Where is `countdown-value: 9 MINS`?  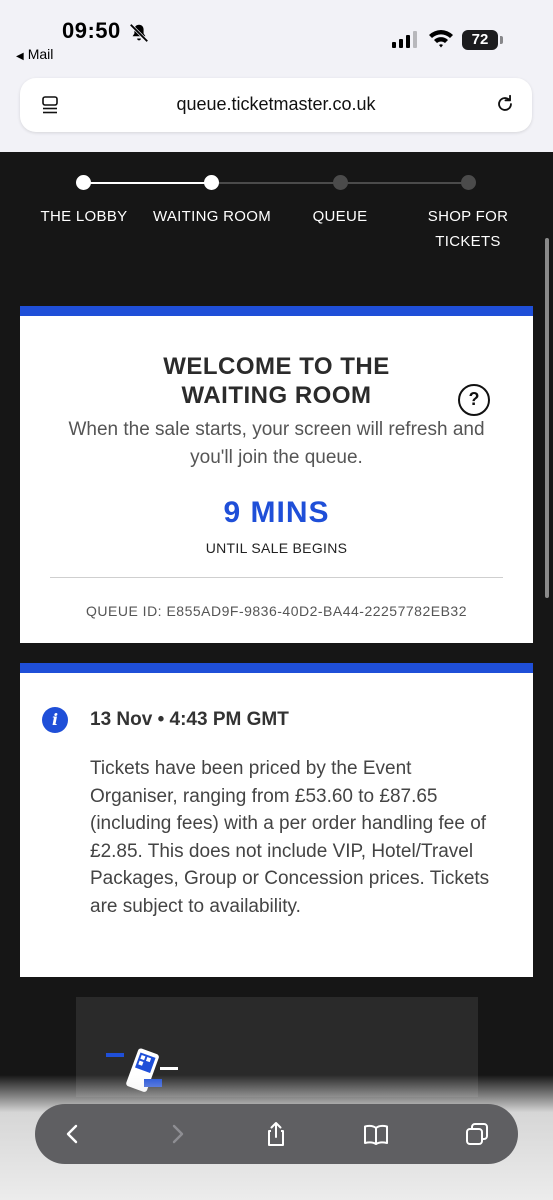
countdown-value: 9 MINS is located at coordinates (276, 512).